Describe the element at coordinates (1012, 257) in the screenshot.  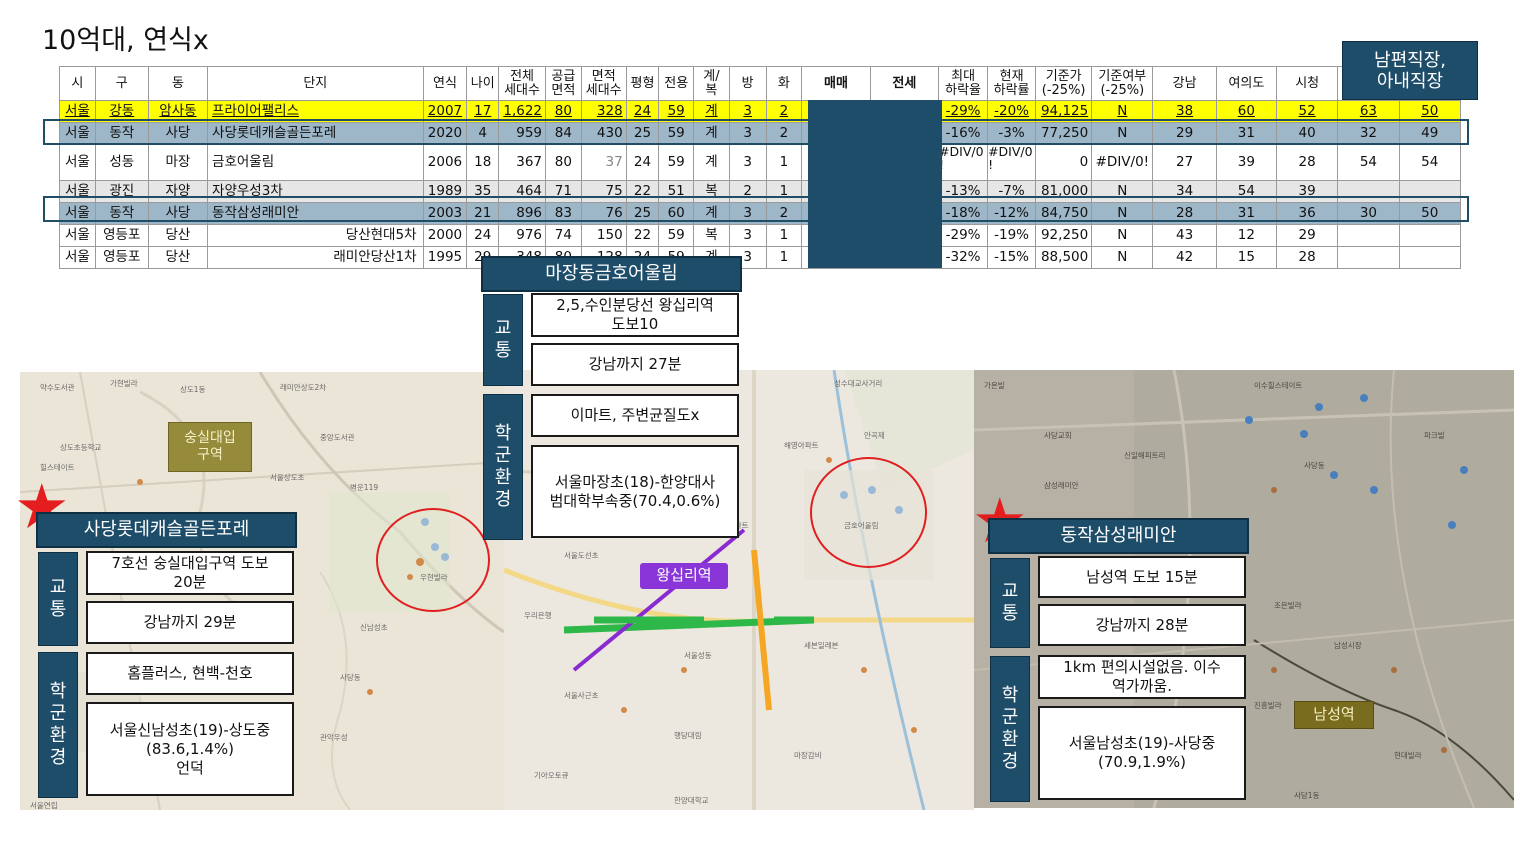
I see `table-cell: -15%` at that location.